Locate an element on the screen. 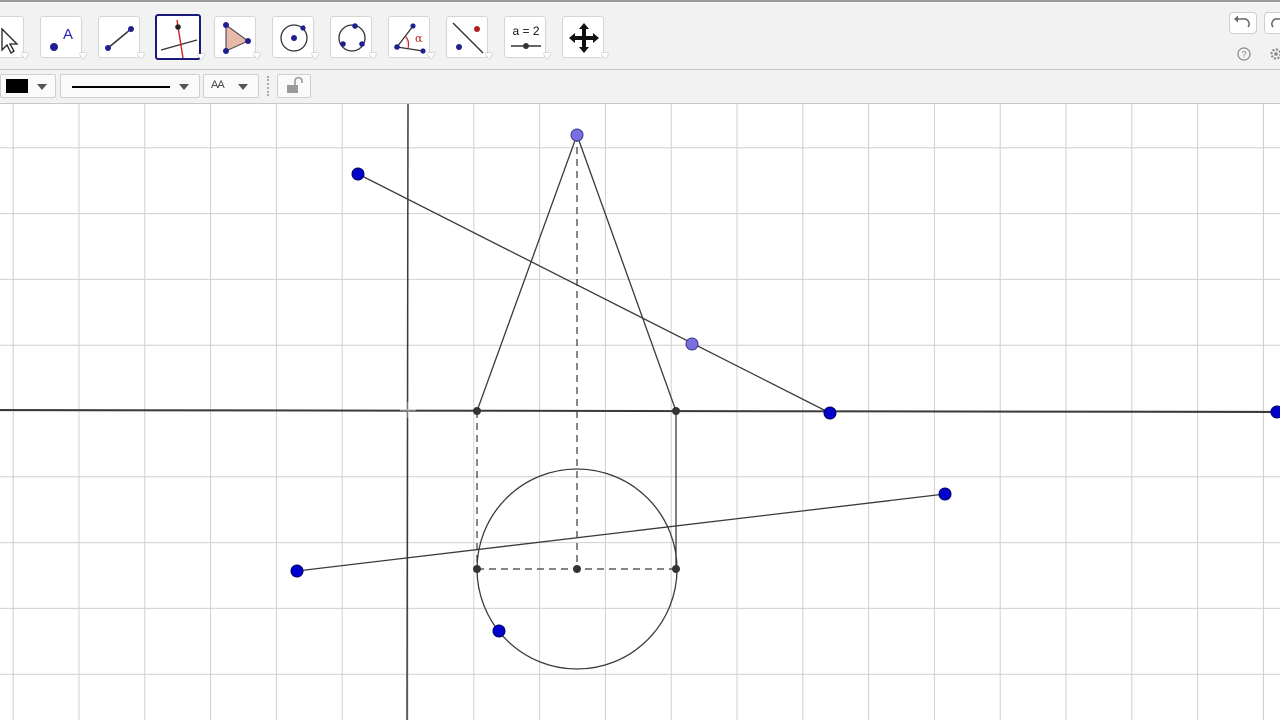 This screenshot has width=1280, height=720. polygon-icon is located at coordinates (237, 38).